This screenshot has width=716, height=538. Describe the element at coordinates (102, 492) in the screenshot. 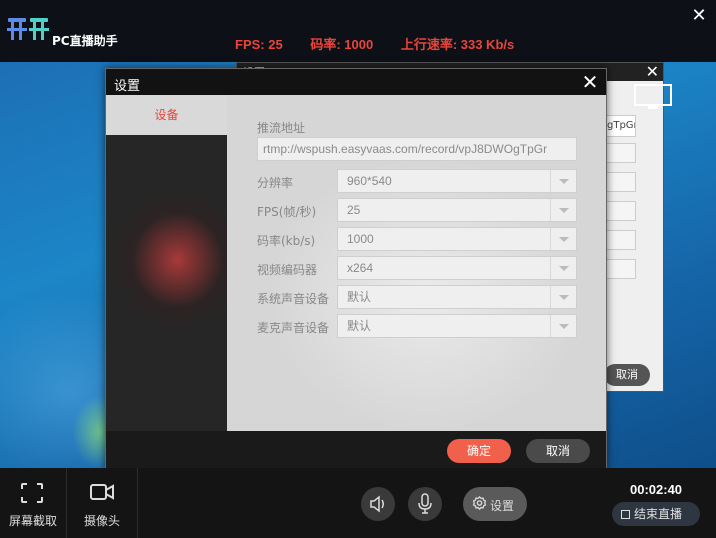

I see `camera-icon` at that location.